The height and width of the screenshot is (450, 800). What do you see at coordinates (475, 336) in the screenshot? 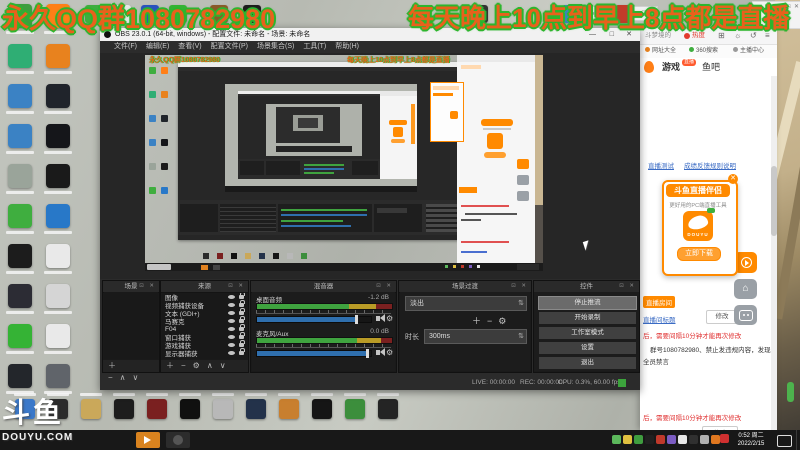
I see `duration-spinbox: 300ms ⇅` at bounding box center [475, 336].